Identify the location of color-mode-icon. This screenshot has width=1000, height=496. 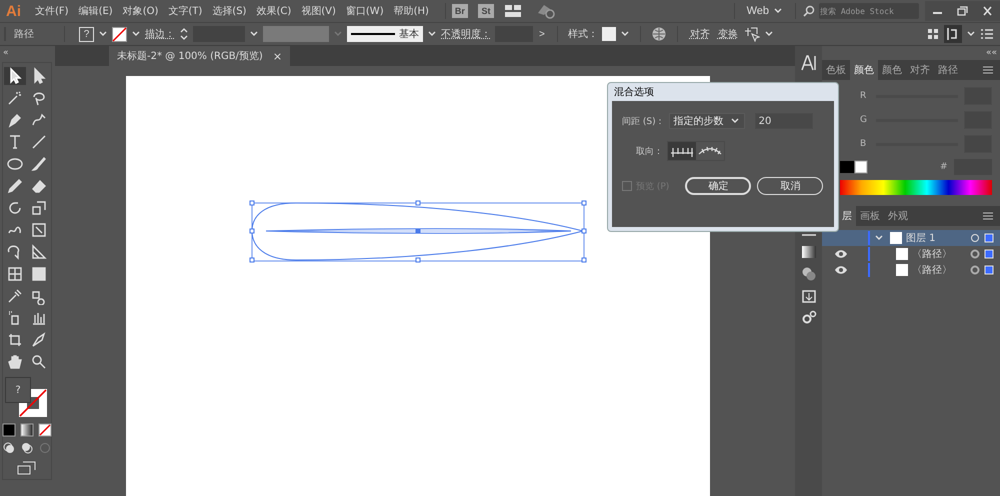
(9, 430).